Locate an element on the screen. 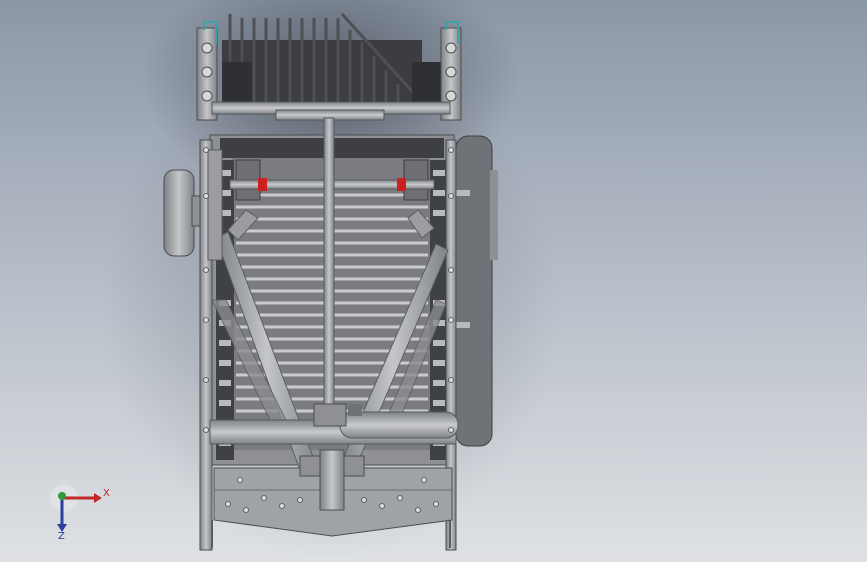  hub-cap is located at coordinates (355, 410).